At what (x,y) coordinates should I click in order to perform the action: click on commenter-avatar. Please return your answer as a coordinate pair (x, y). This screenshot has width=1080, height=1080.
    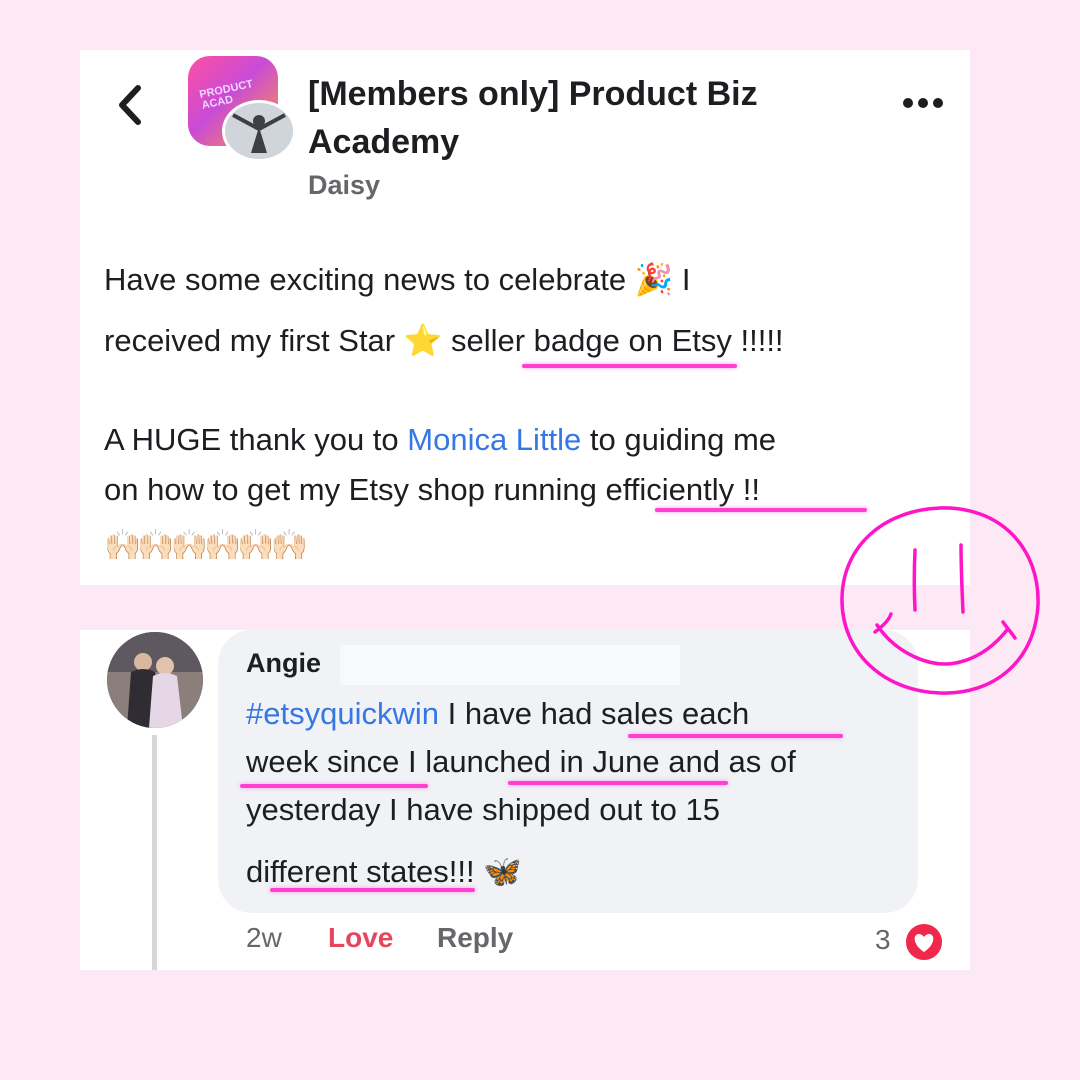
    Looking at the image, I should click on (155, 680).